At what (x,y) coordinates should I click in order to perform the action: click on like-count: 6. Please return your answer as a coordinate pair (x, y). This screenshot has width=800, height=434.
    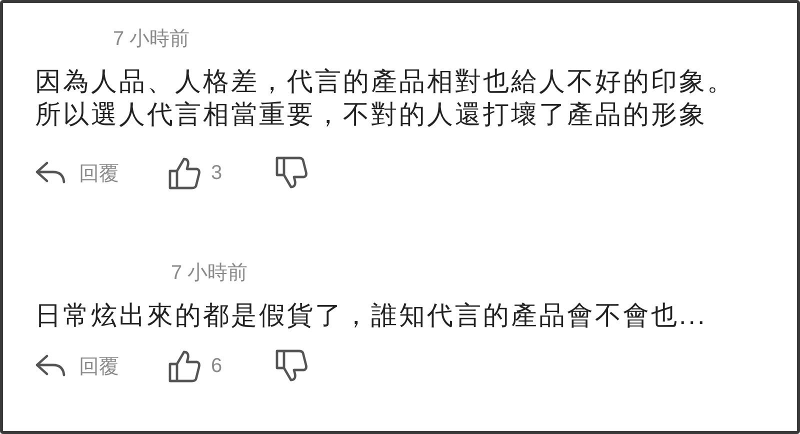
    Looking at the image, I should click on (216, 366).